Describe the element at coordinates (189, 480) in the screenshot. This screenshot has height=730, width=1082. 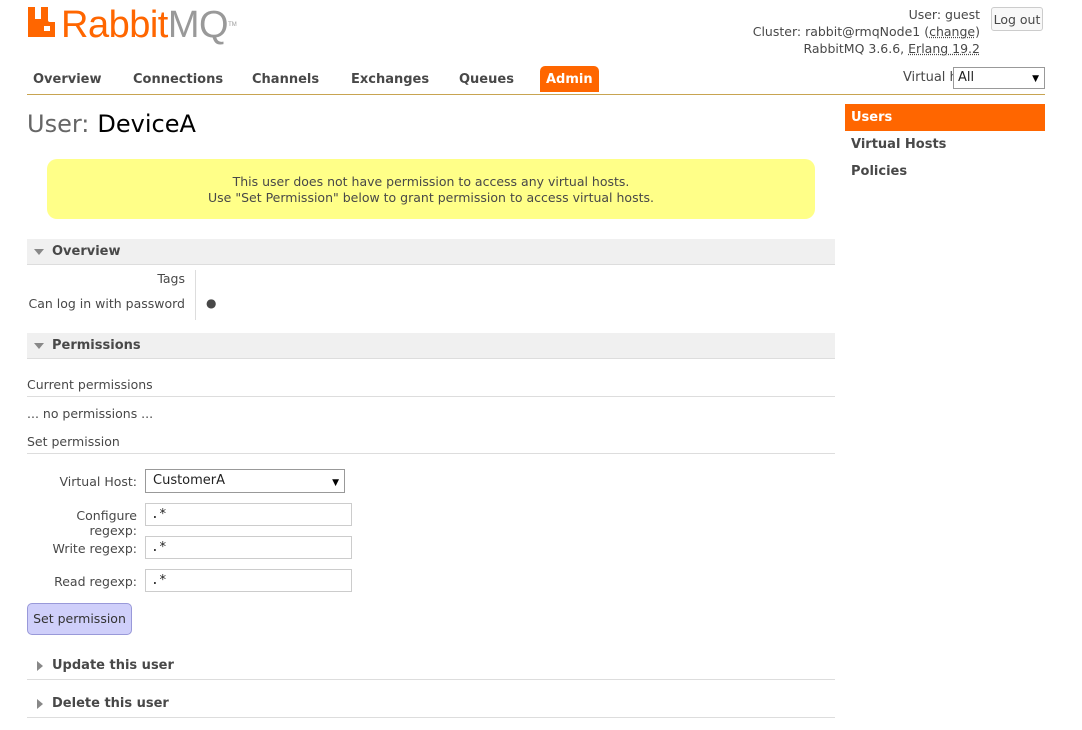
I see `virtual-host-value: CustomerA` at that location.